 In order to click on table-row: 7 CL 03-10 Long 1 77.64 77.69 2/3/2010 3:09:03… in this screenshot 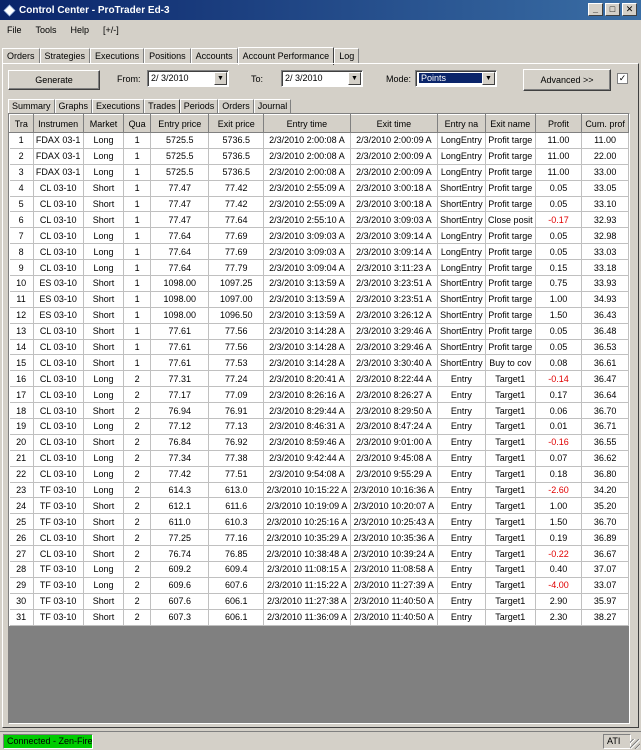, I will do `click(319, 236)`.